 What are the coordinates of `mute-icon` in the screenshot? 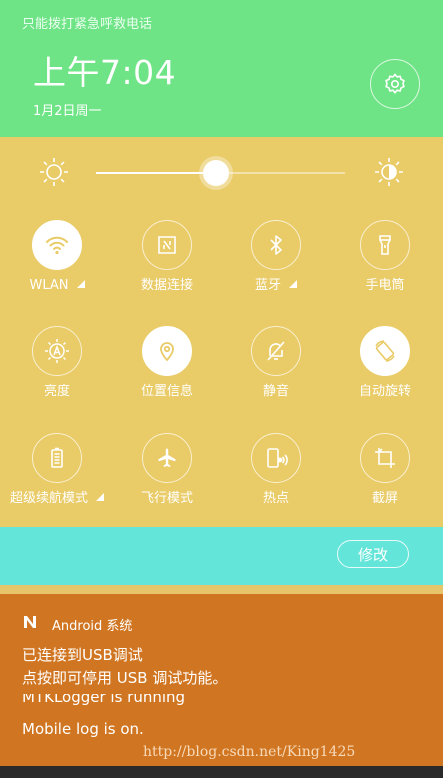 It's located at (276, 351).